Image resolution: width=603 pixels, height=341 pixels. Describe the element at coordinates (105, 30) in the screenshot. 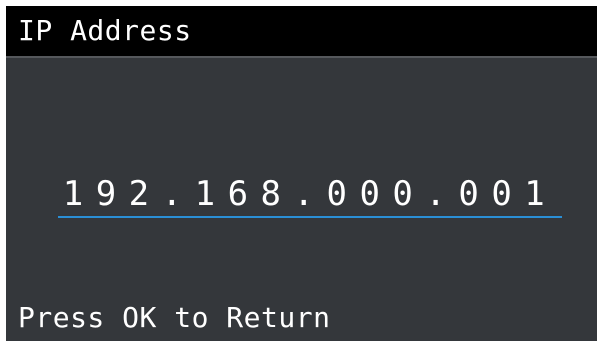

I see `page-title: IP Address` at that location.